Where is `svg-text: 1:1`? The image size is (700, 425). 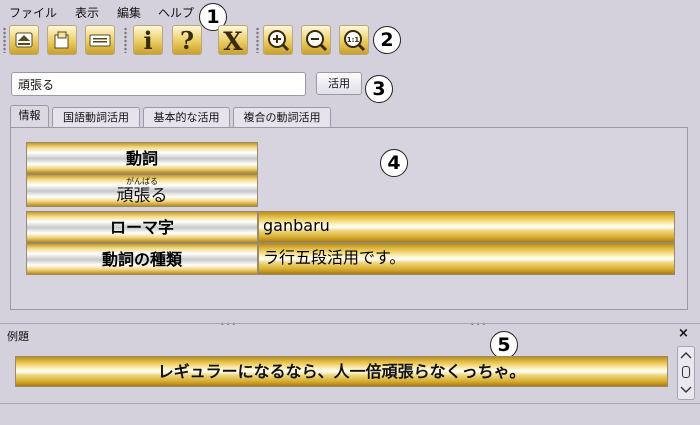 svg-text: 1:1 is located at coordinates (353, 40).